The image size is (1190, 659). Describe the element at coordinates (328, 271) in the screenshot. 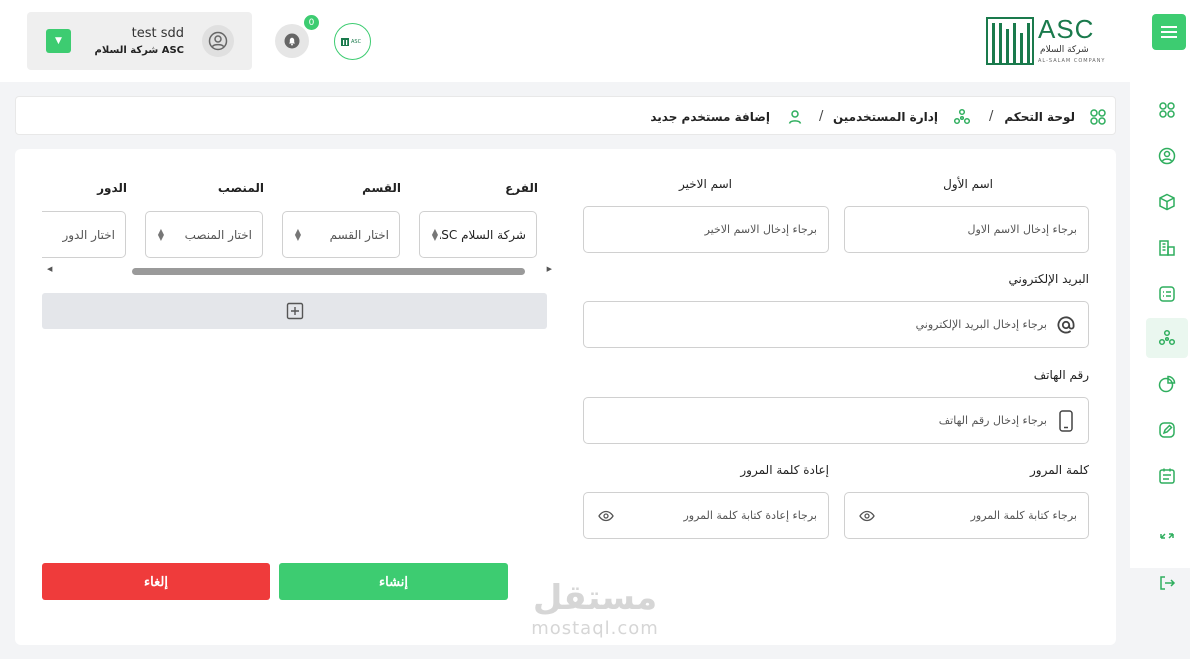

I see `scrollbar-thumb` at that location.